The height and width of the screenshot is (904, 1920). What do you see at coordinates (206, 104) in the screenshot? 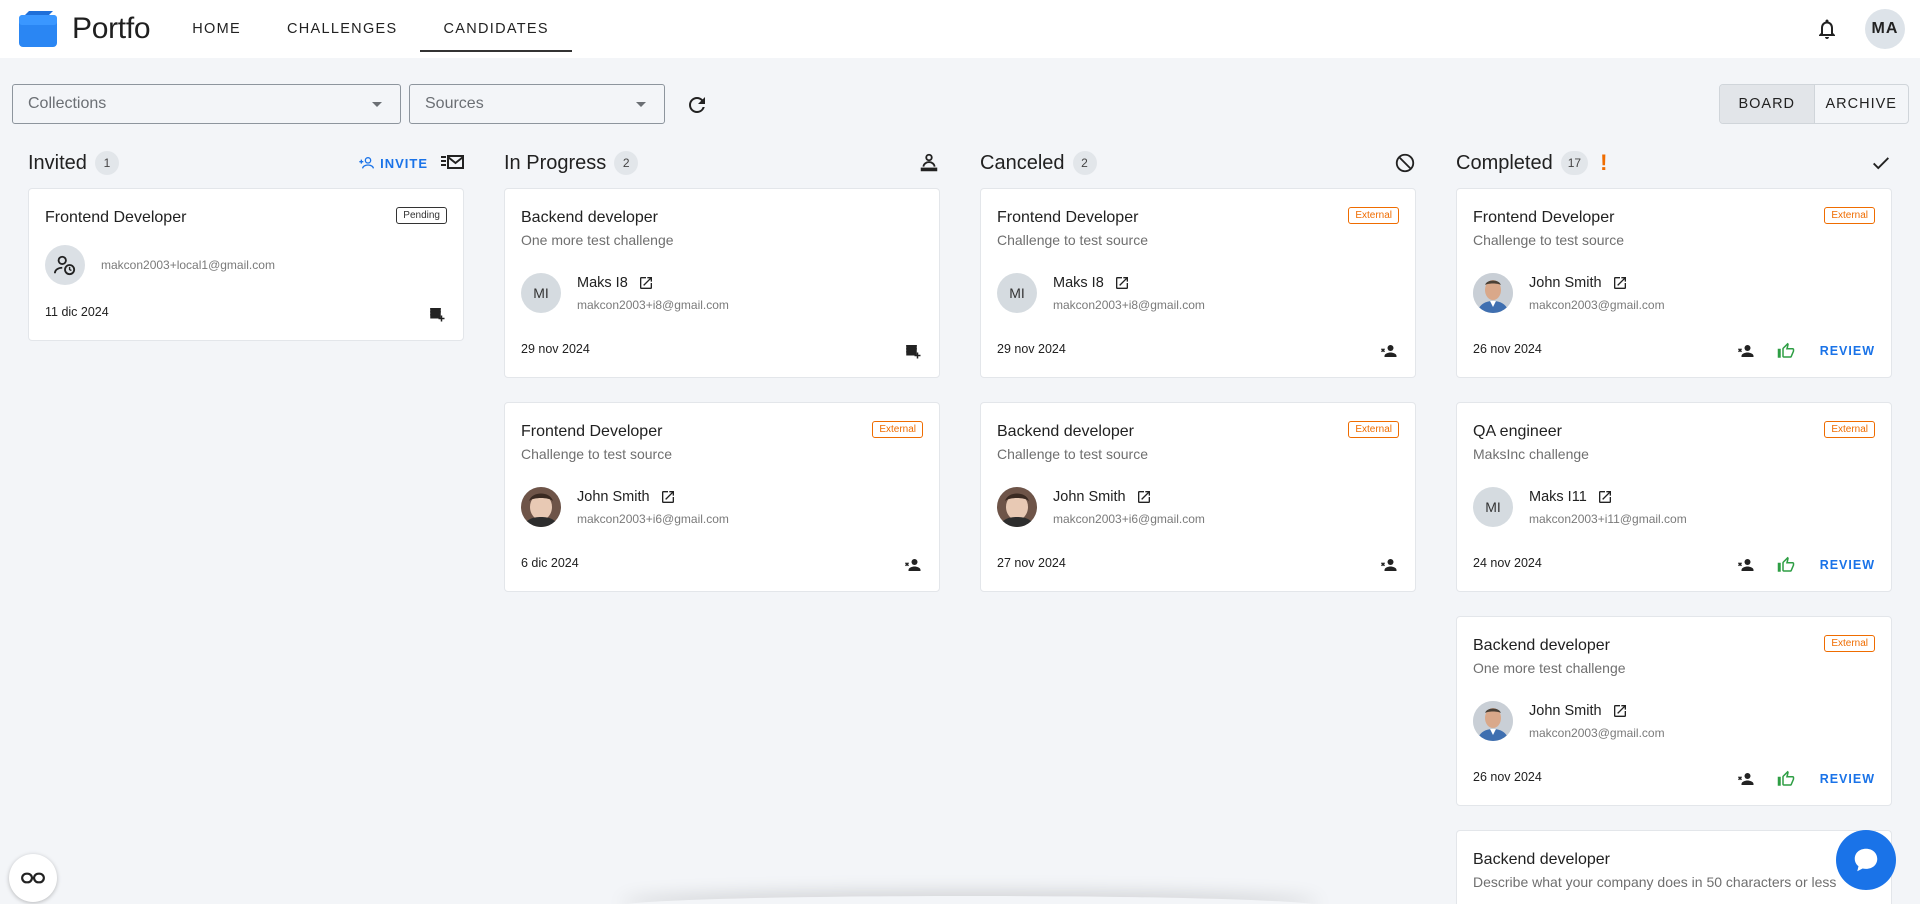
I see `collections-select: Collections` at bounding box center [206, 104].